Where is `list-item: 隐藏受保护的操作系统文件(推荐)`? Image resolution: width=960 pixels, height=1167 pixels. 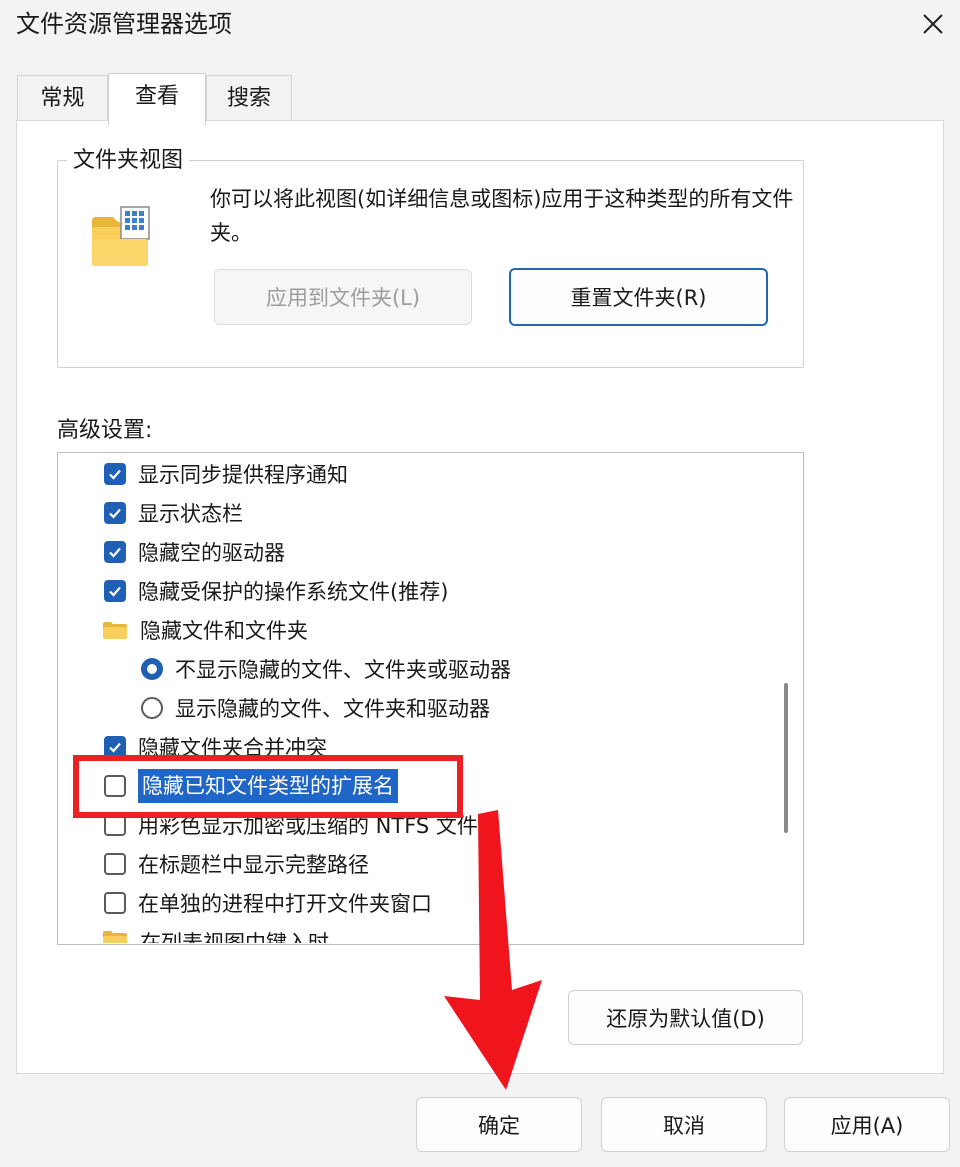
list-item: 隐藏受保护的操作系统文件(推荐) is located at coordinates (276, 591).